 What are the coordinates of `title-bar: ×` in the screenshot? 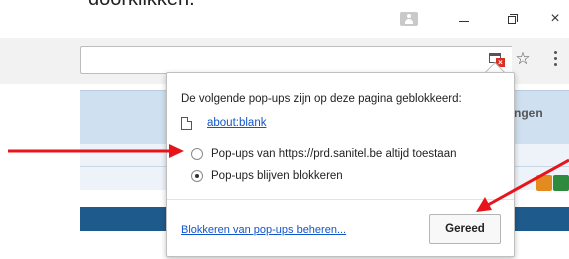 It's located at (284, 19).